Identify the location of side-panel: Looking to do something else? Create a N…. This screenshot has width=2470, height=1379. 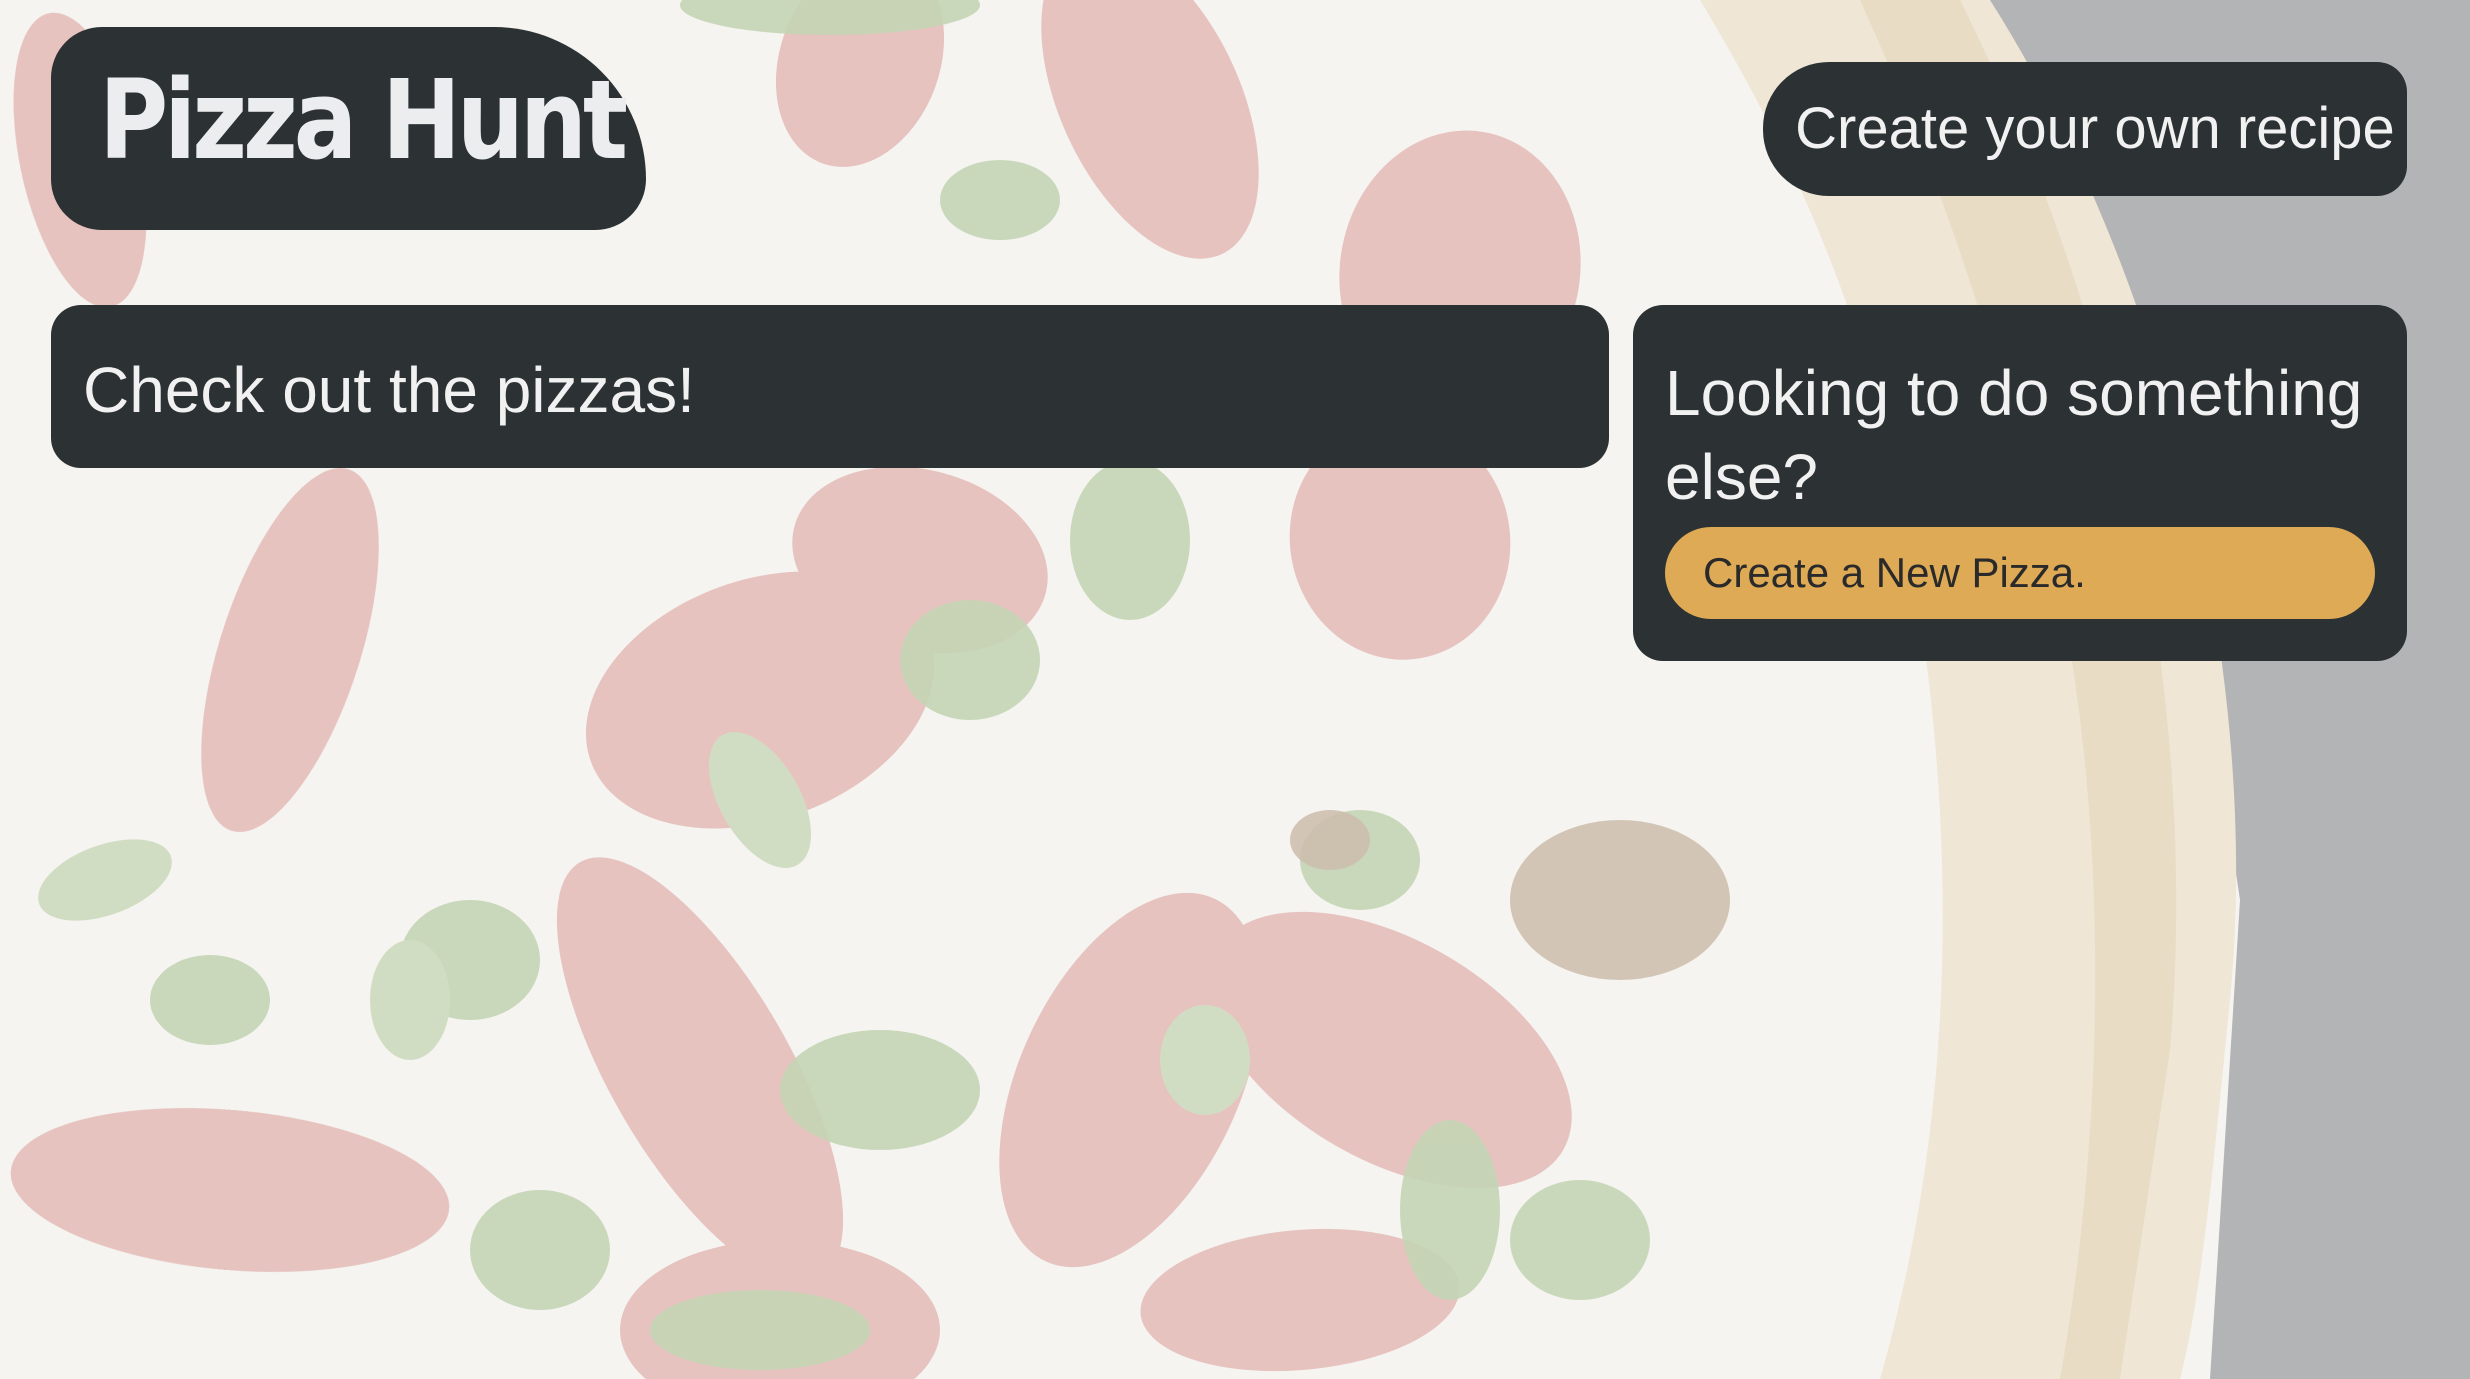
(2020, 483).